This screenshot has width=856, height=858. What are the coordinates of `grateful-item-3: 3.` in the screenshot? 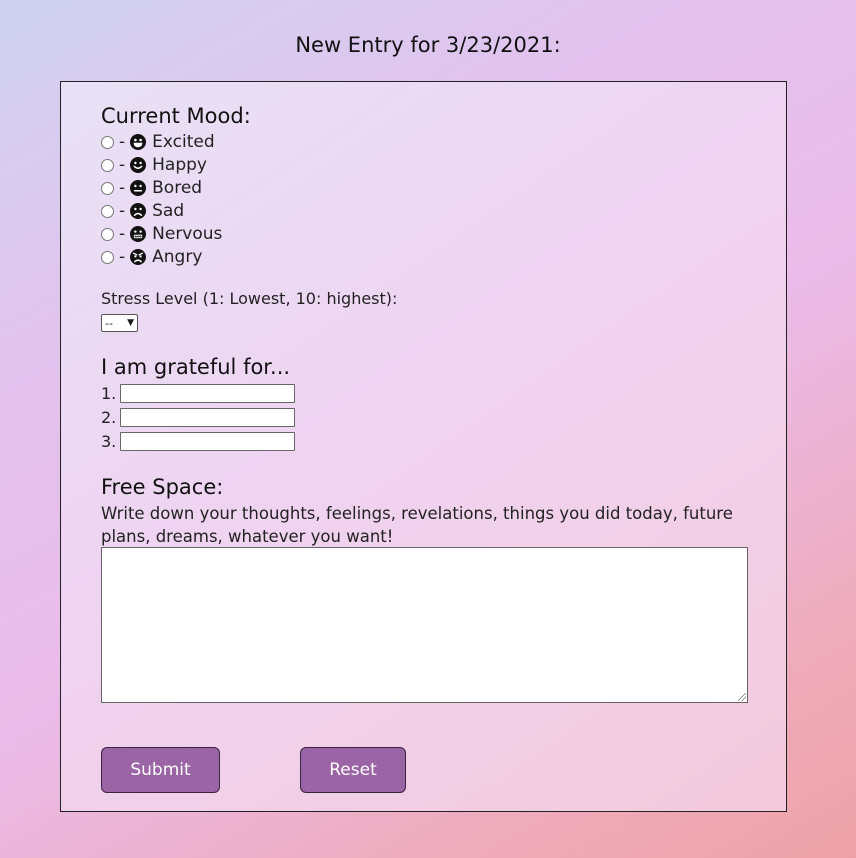 It's located at (198, 441).